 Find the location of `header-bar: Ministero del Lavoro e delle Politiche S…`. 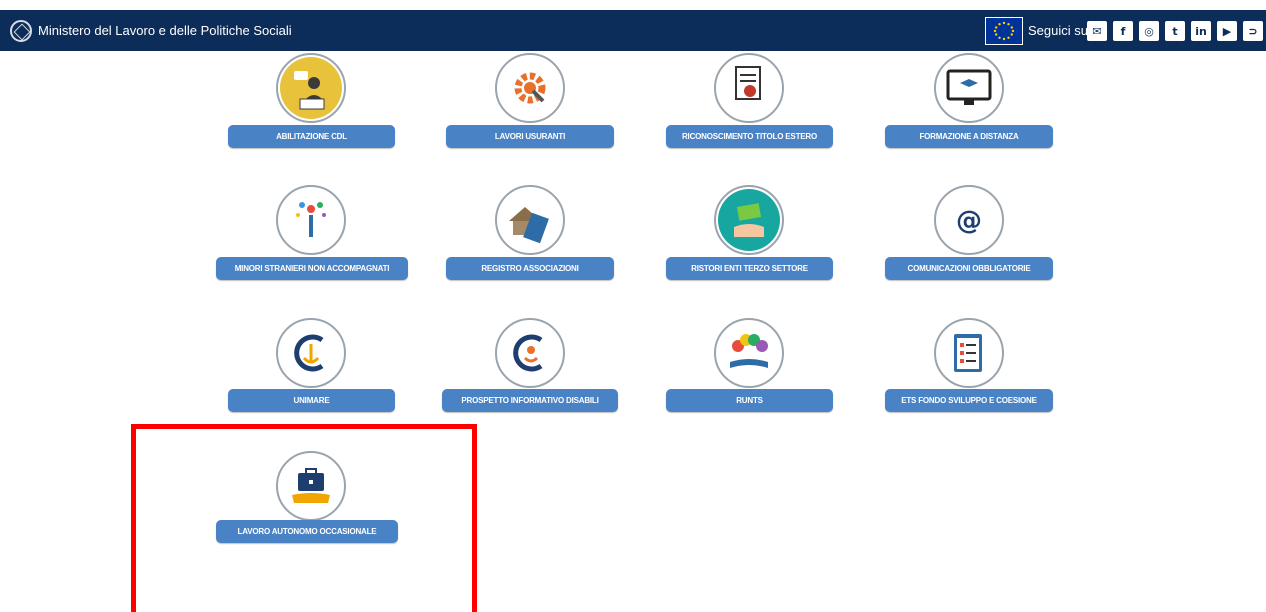

header-bar: Ministero del Lavoro e delle Politiche S… is located at coordinates (633, 30).